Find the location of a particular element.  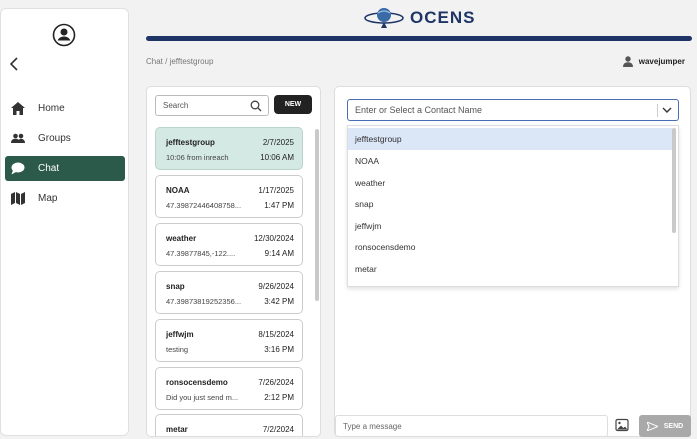

sidebar-item-home: Home is located at coordinates (65, 108).